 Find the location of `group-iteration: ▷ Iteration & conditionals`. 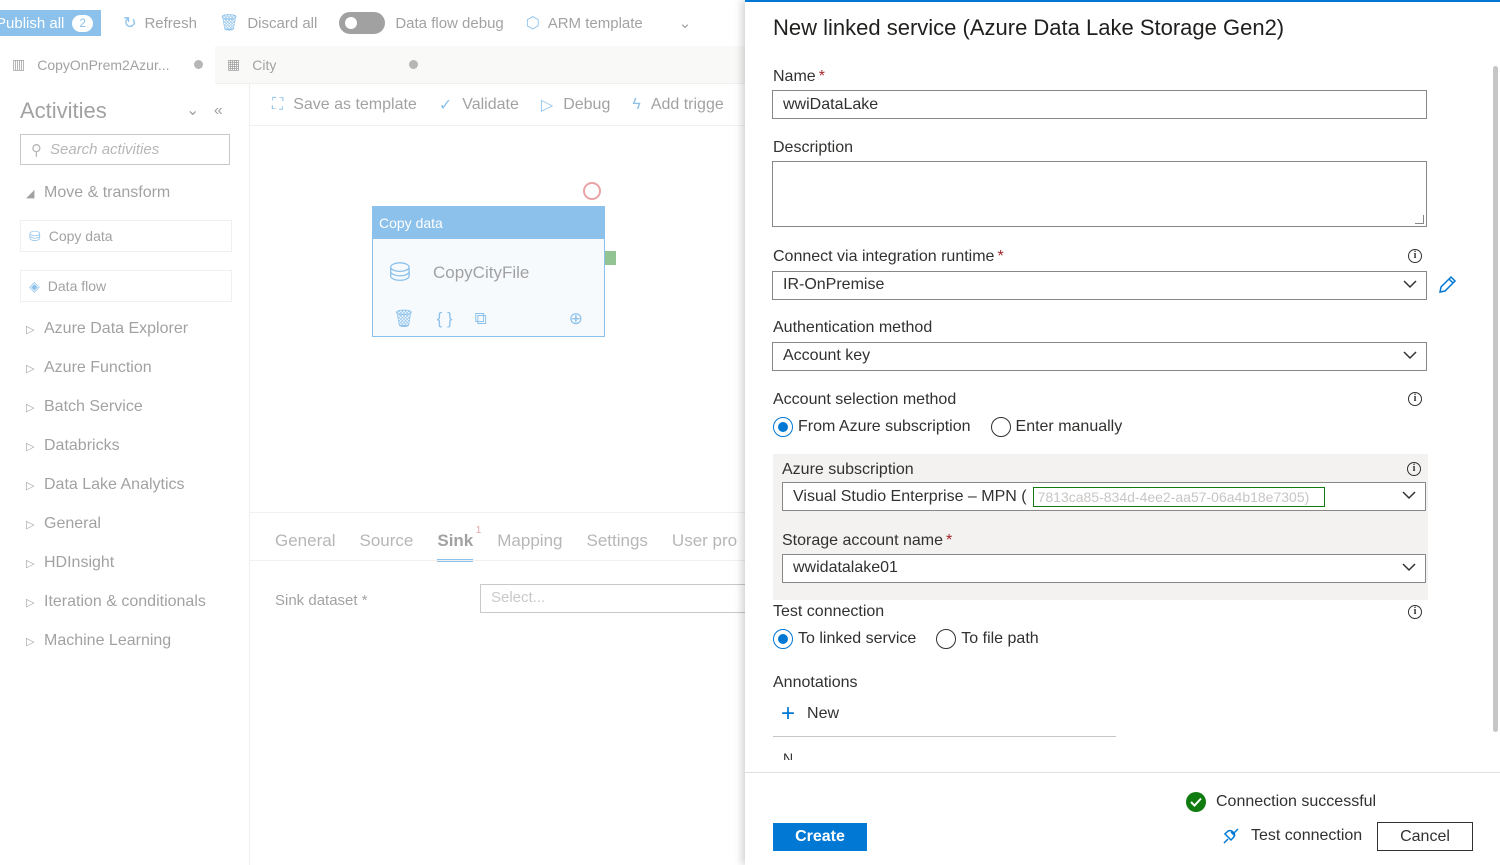

group-iteration: ▷ Iteration & conditionals is located at coordinates (116, 602).